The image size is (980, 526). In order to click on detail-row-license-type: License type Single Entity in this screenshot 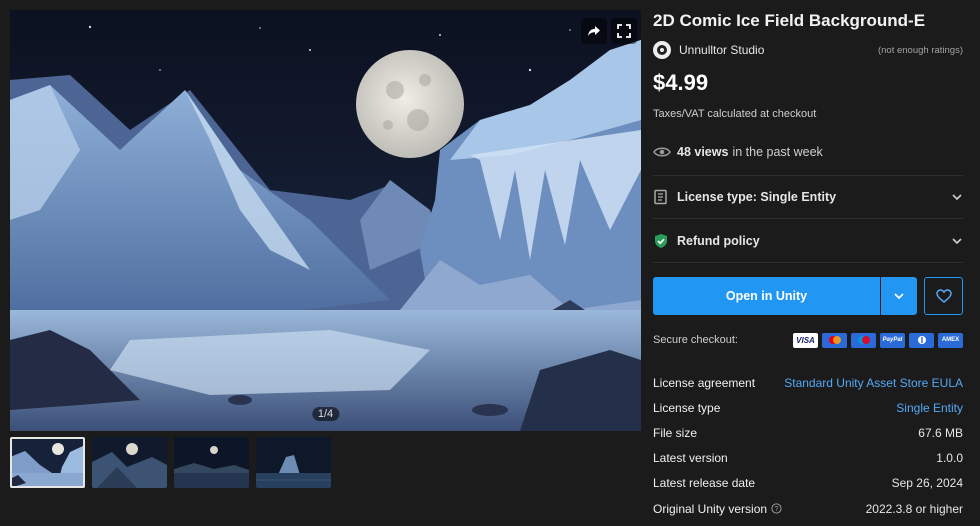, I will do `click(808, 407)`.